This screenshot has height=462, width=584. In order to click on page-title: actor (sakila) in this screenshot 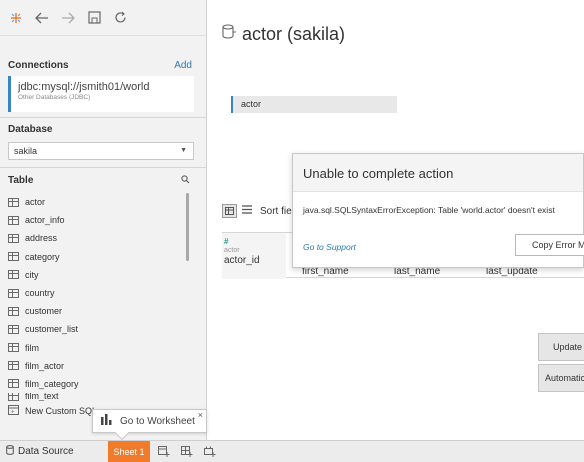, I will do `click(283, 34)`.